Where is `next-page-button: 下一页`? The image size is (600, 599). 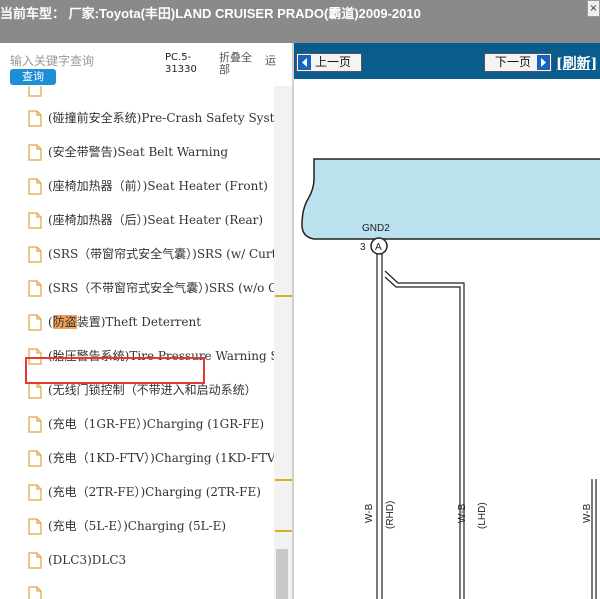
next-page-button: 下一页 is located at coordinates (518, 62).